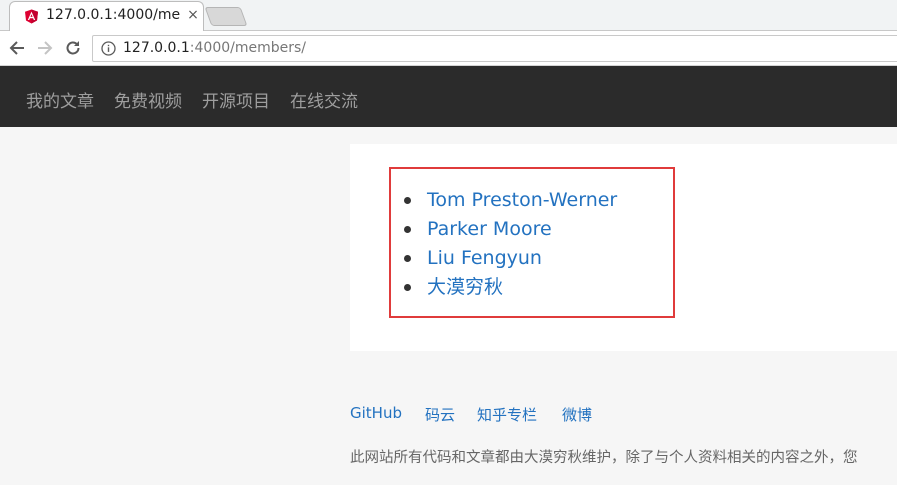 This screenshot has height=485, width=897. What do you see at coordinates (494, 48) in the screenshot?
I see `address-bar: 127.0.0.1:4000/members/` at bounding box center [494, 48].